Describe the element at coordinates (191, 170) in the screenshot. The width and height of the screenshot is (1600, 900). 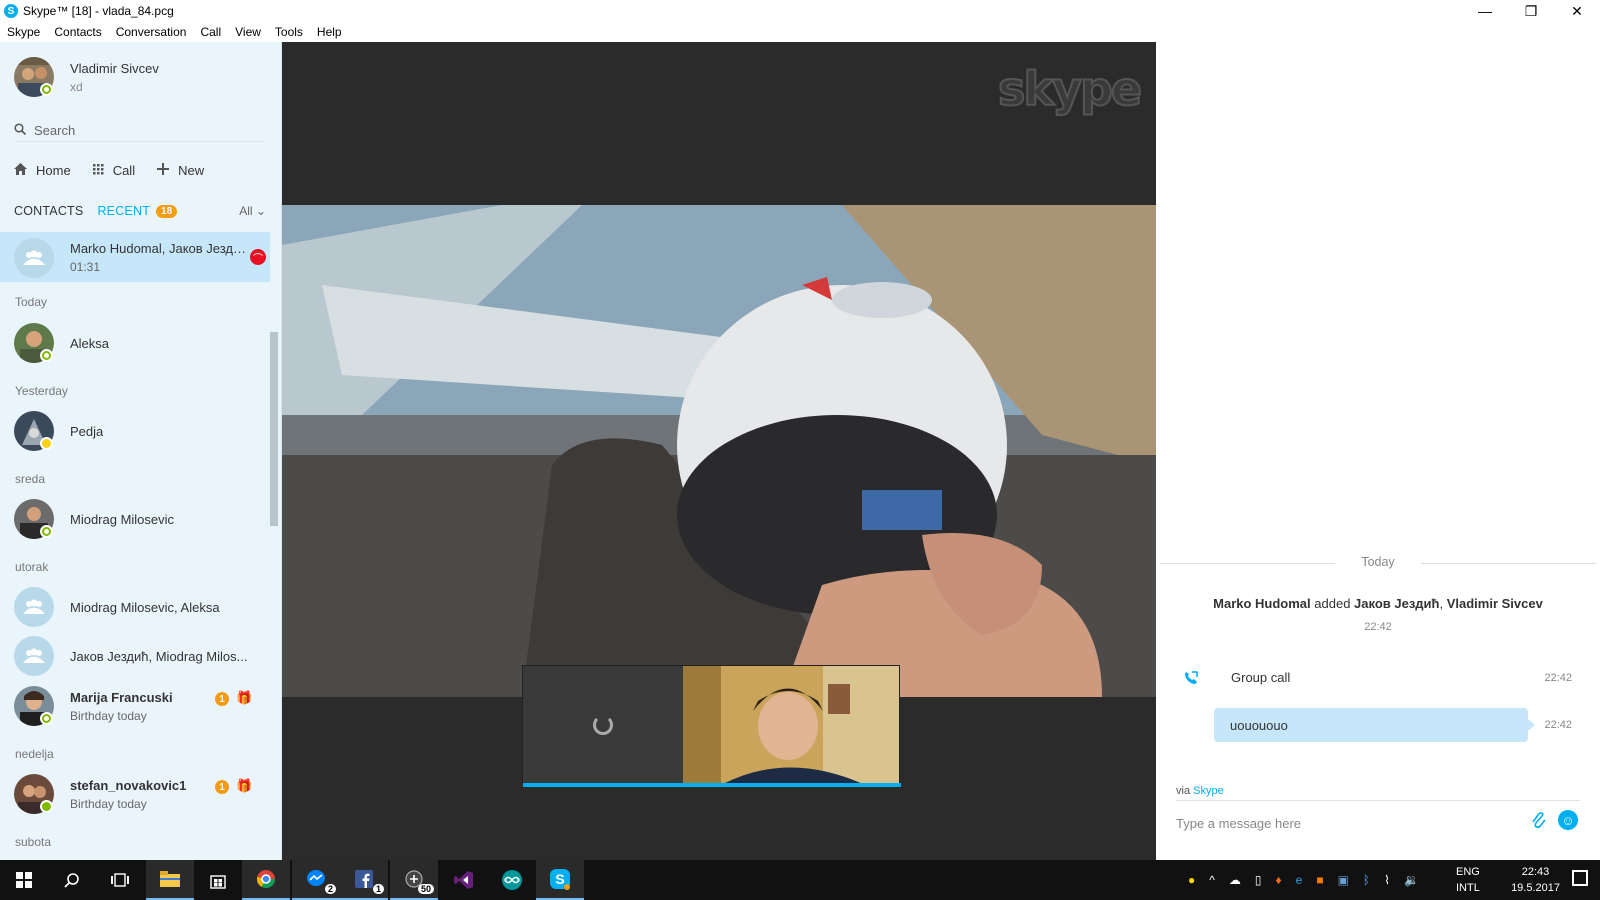
I see `new-label: New` at that location.